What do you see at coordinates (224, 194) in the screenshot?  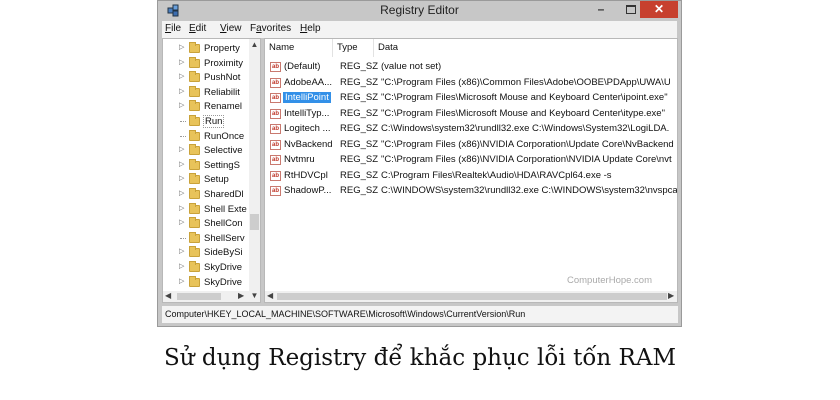 I see `tree-item-label: SharedDl` at bounding box center [224, 194].